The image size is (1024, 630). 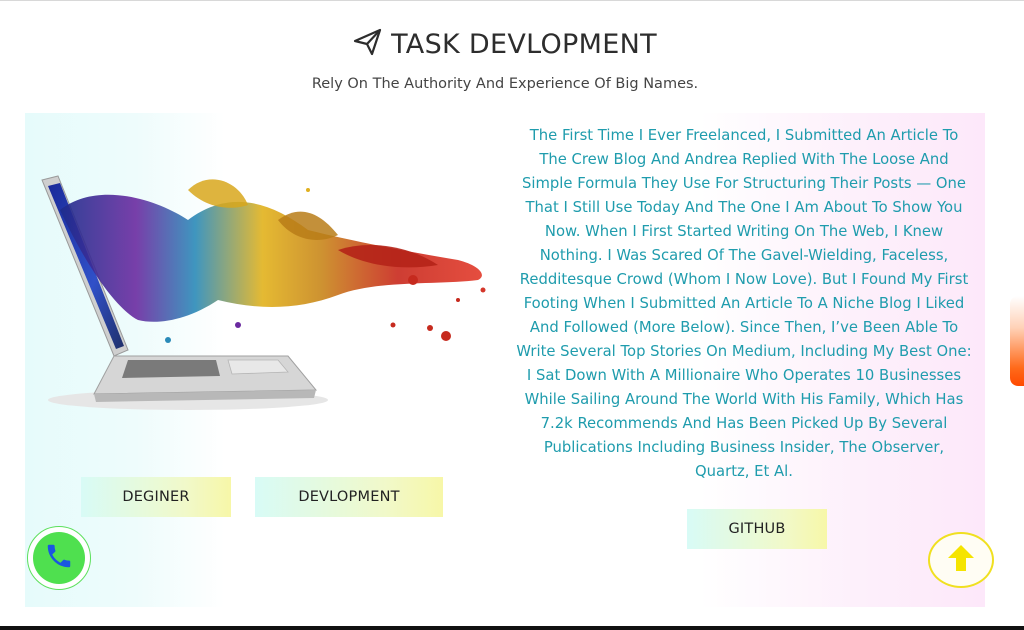 I want to click on arrow-up-icon, so click(x=961, y=560).